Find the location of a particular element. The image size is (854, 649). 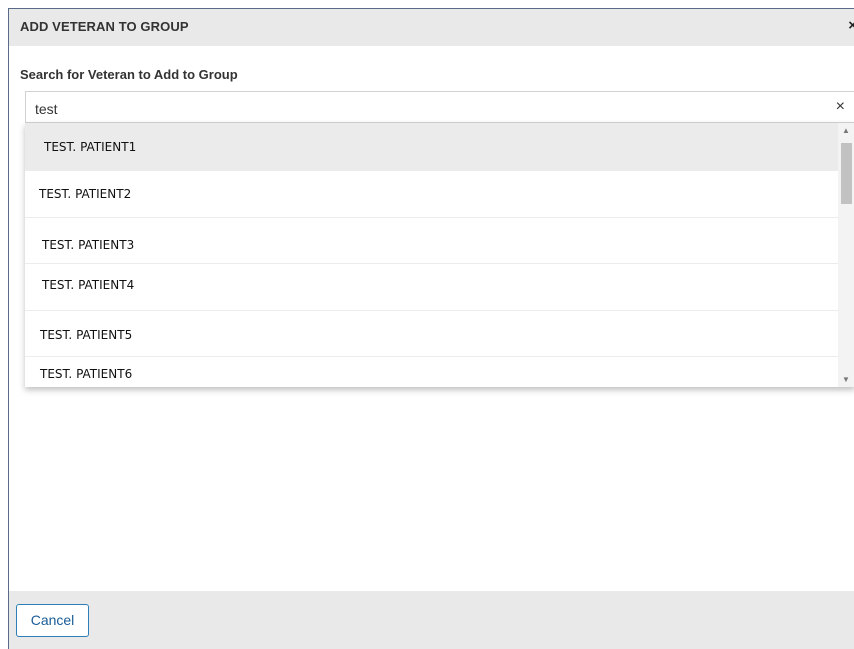

result-row-4: TEST. PATIENT4 is located at coordinates (431, 287).